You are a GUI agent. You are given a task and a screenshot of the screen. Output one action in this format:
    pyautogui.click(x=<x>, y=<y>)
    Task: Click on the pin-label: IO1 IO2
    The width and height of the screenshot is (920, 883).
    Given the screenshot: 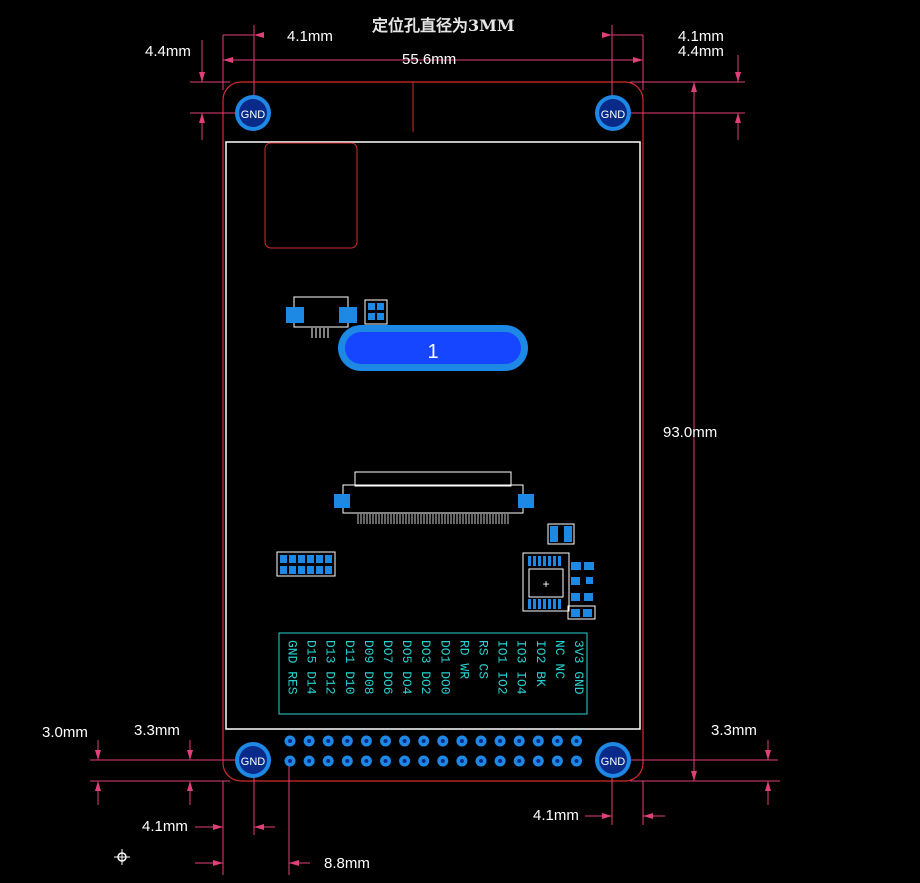 What is the action you would take?
    pyautogui.click(x=502, y=667)
    